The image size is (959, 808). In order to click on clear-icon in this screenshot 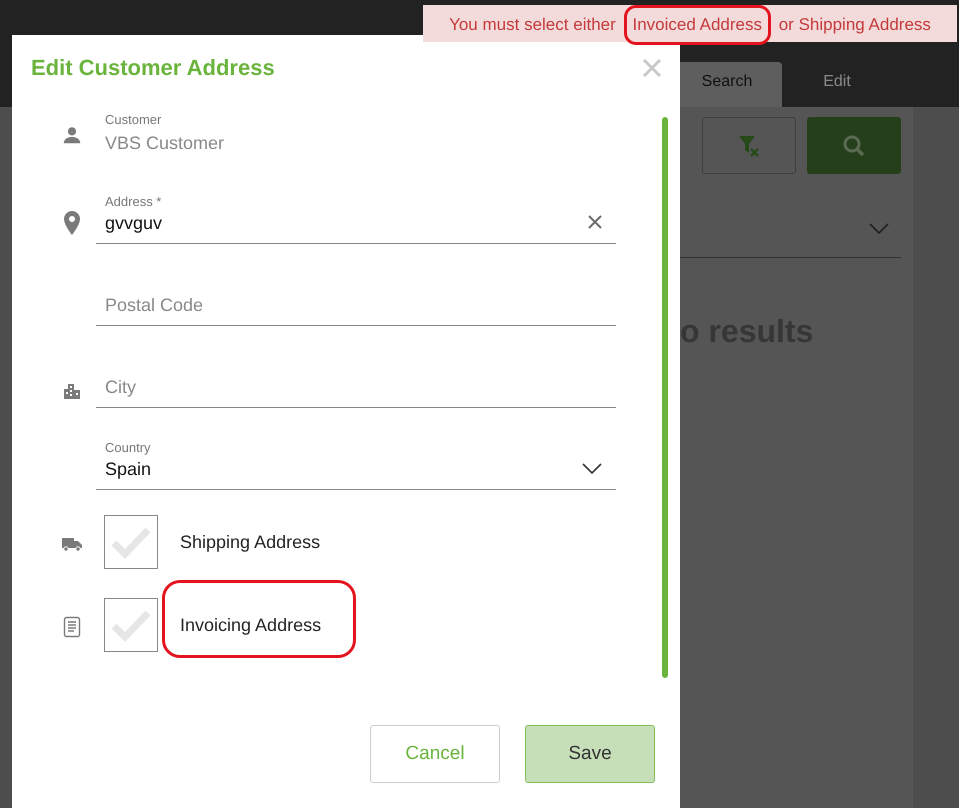, I will do `click(595, 222)`.